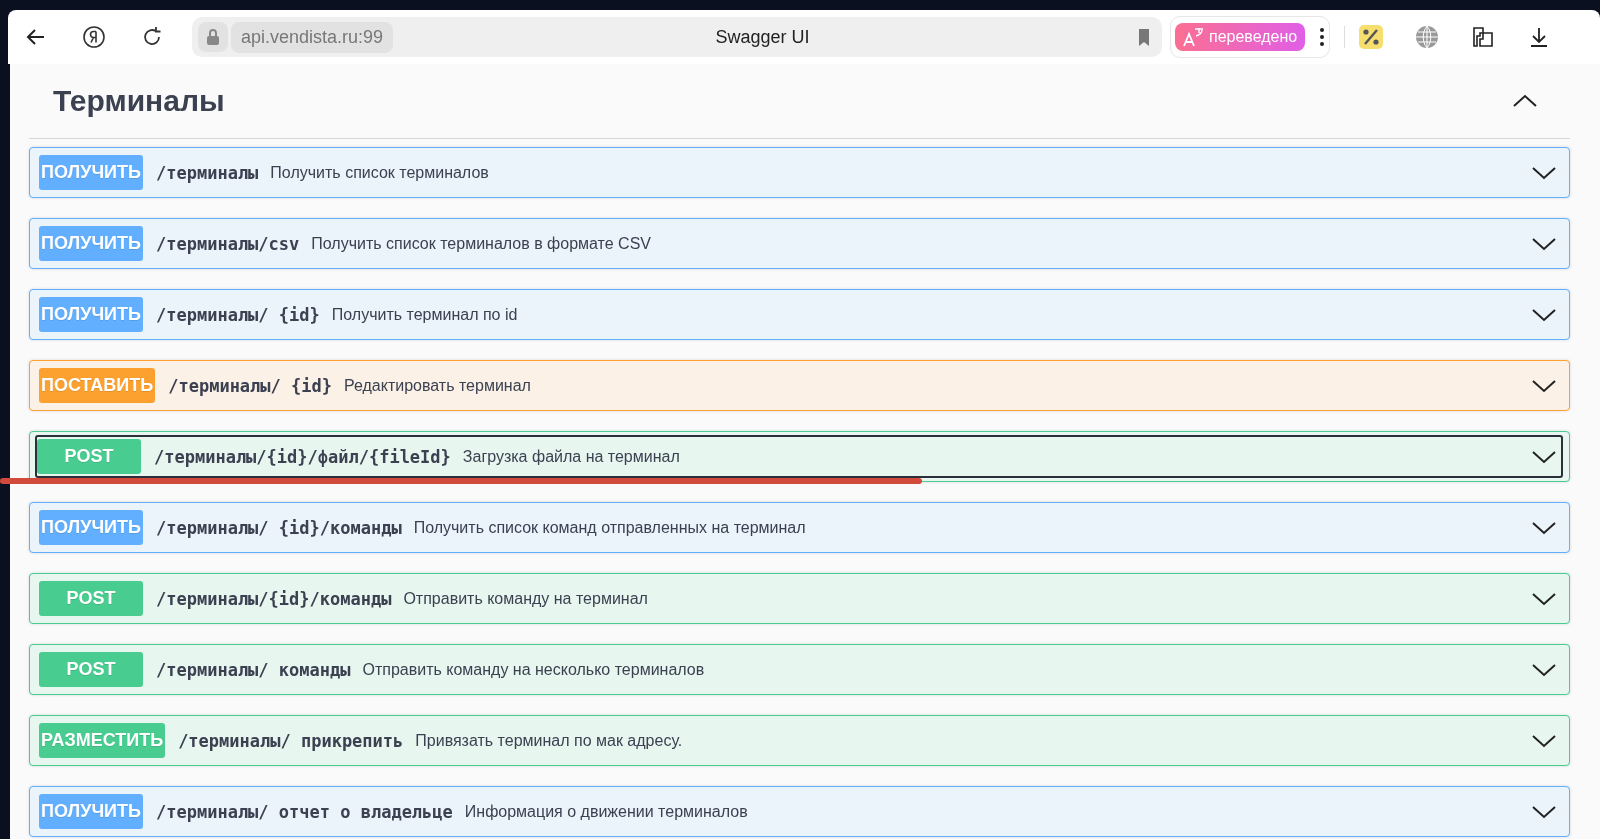  What do you see at coordinates (610, 527) in the screenshot?
I see `endpoint-summary: Получить список команд отправленных на терминал` at bounding box center [610, 527].